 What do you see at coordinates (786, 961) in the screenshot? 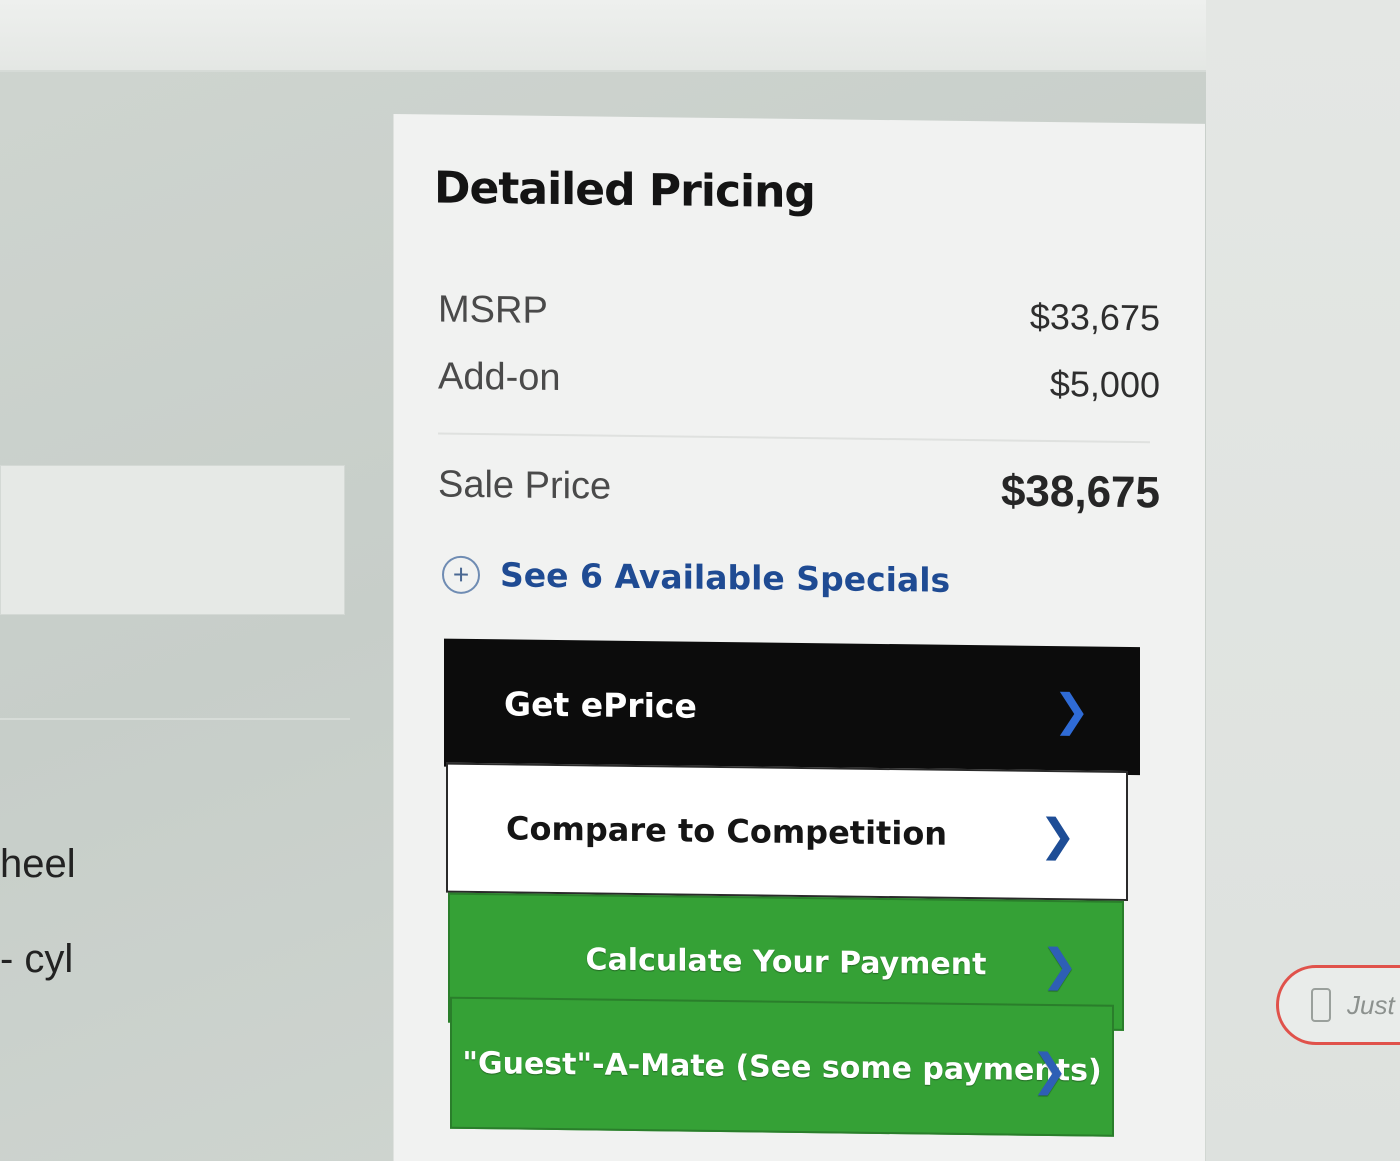
I see `calculate-payment-label: Calculate Your Payment` at bounding box center [786, 961].